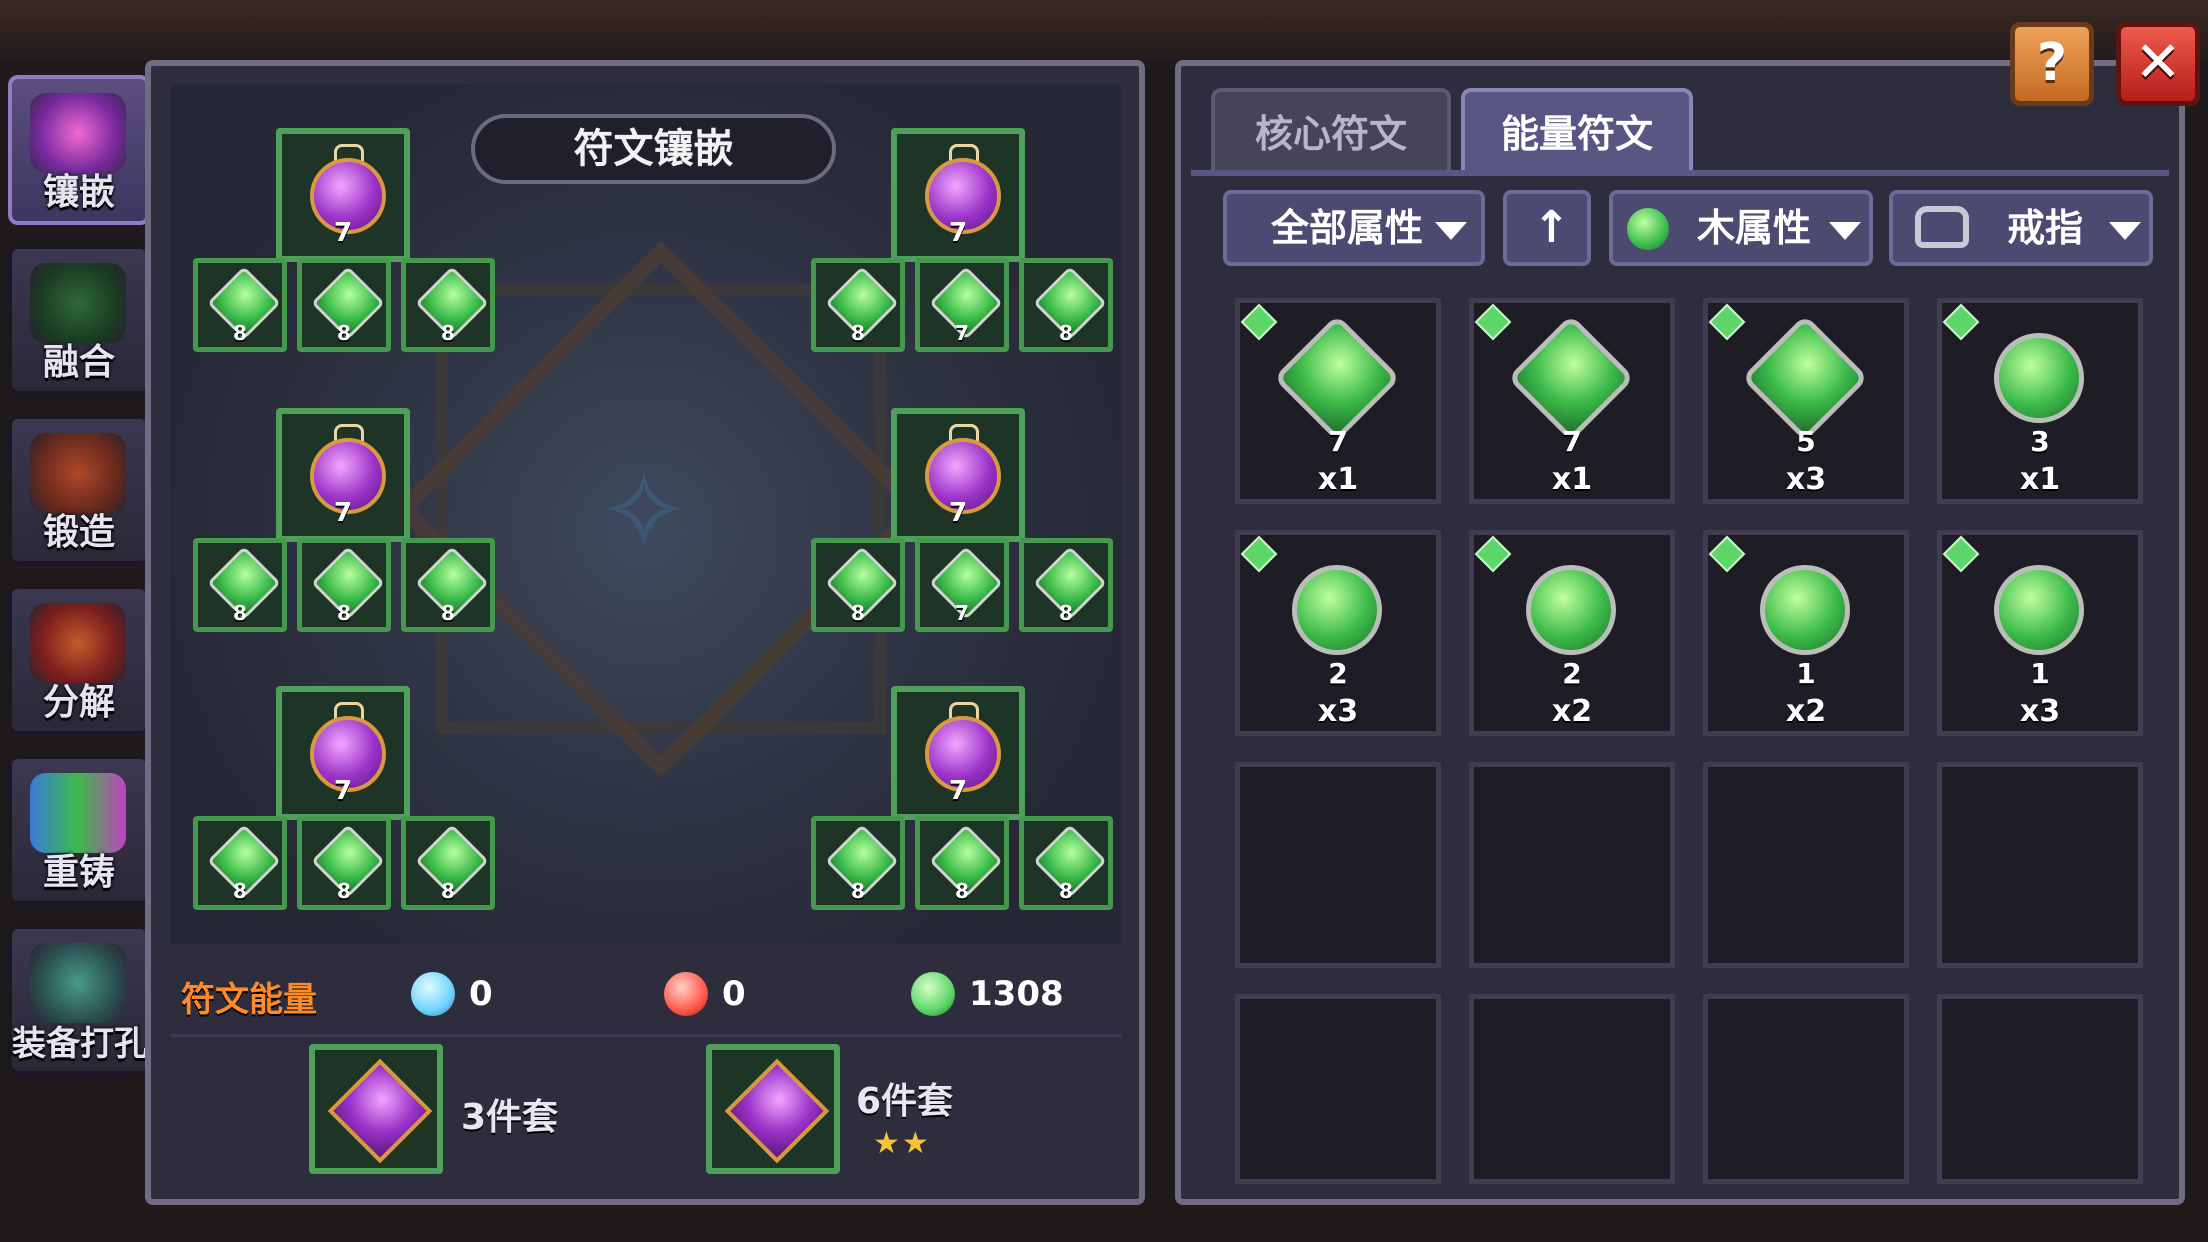  I want to click on reforge-icon, so click(78, 813).